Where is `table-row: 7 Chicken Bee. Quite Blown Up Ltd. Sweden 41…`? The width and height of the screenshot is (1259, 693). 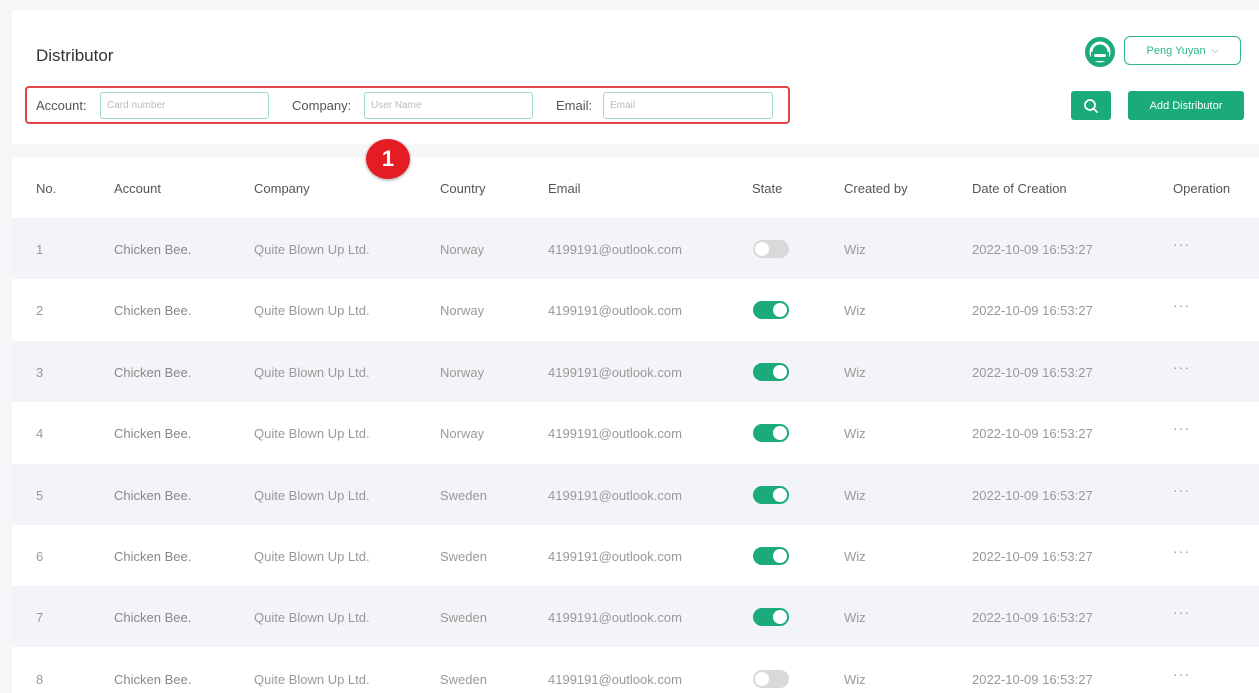
table-row: 7 Chicken Bee. Quite Blown Up Ltd. Sweden 41… is located at coordinates (635, 617).